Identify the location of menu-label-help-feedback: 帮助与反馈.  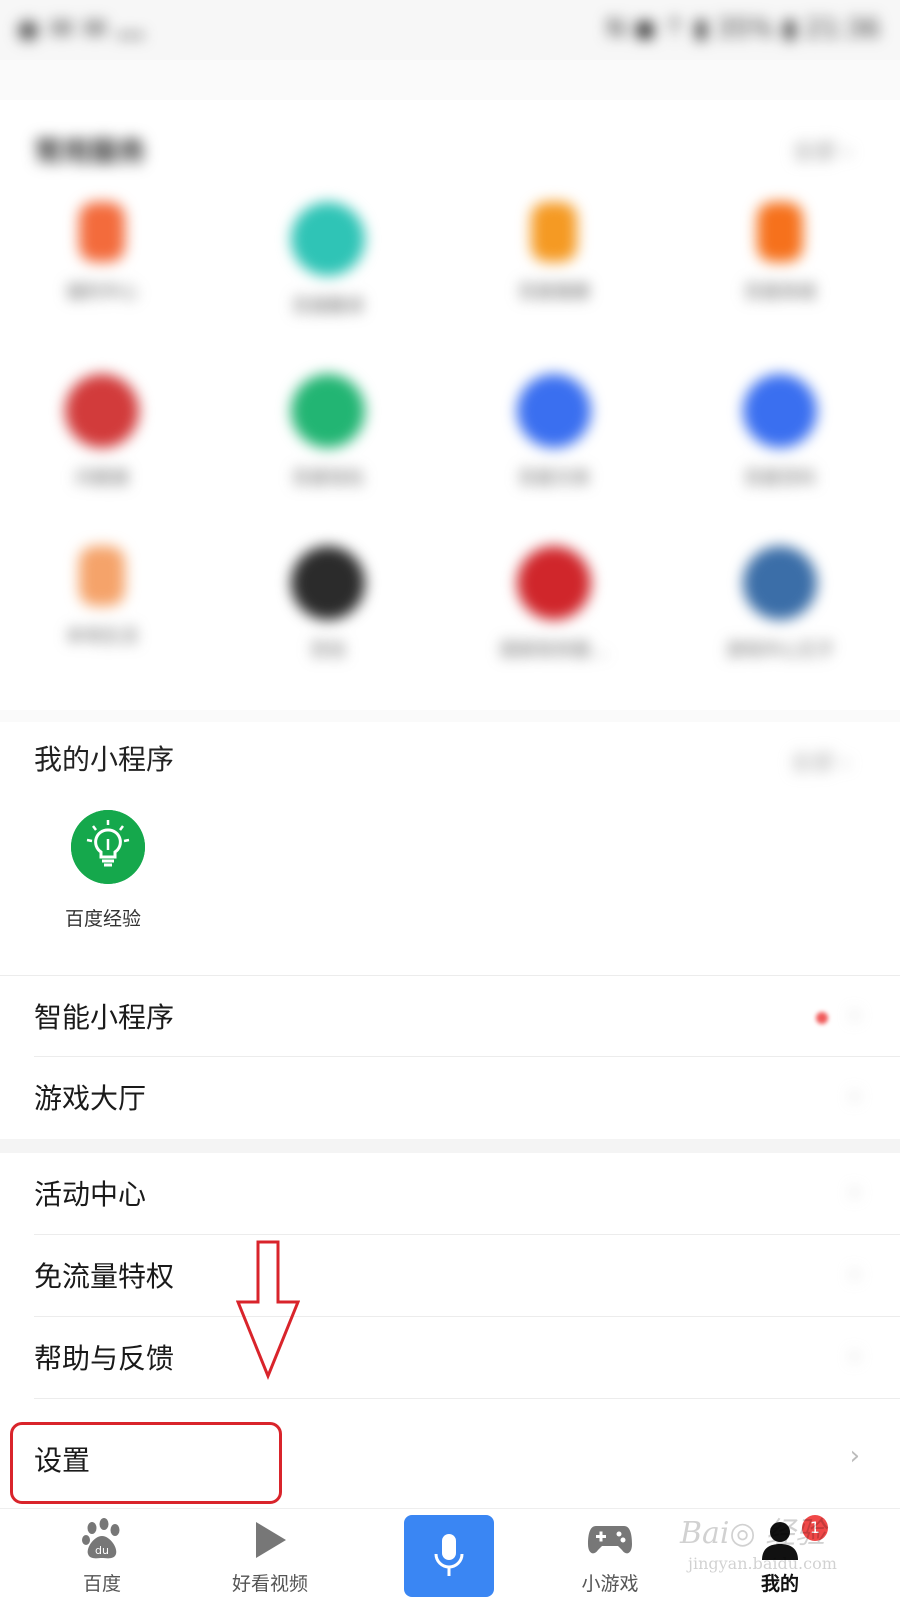
(104, 1358).